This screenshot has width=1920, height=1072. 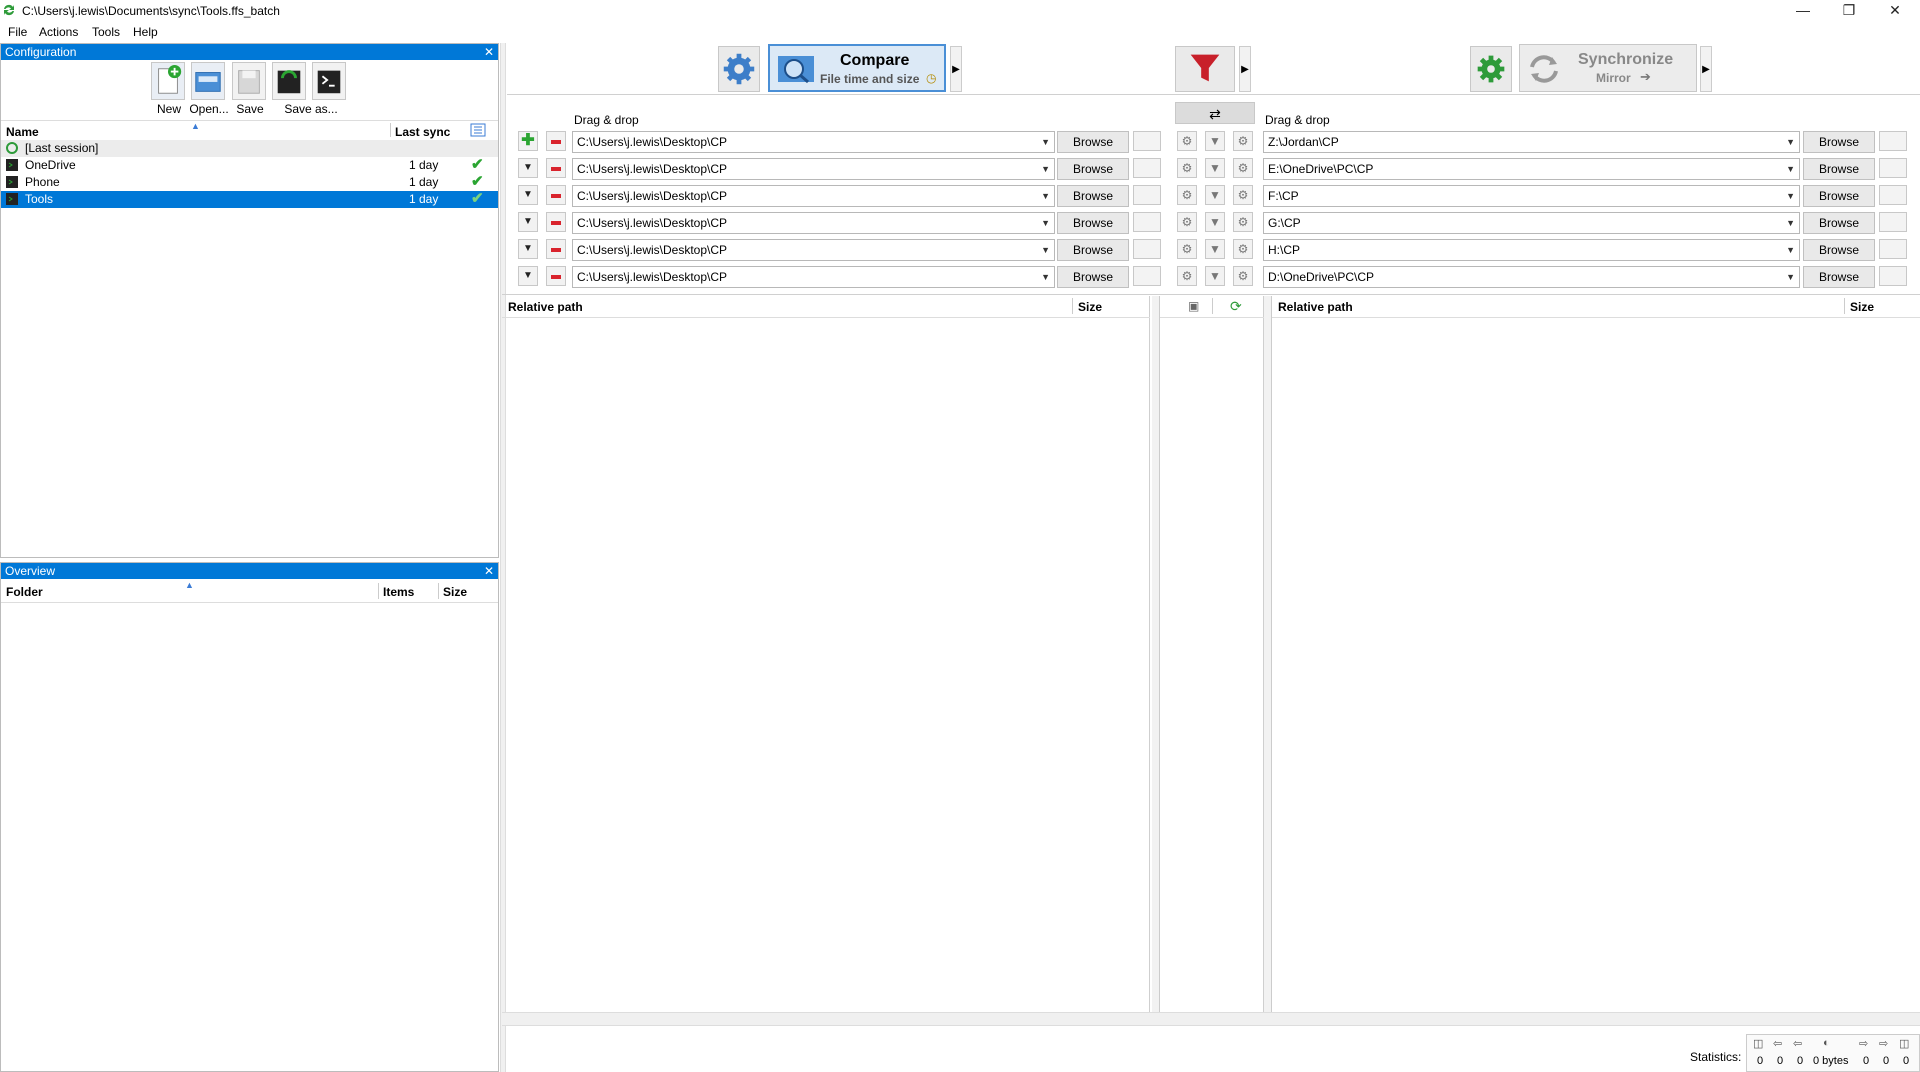 What do you see at coordinates (1531, 169) in the screenshot?
I see `right-folder-input: E:\OneDrive\PC\CP ▼` at bounding box center [1531, 169].